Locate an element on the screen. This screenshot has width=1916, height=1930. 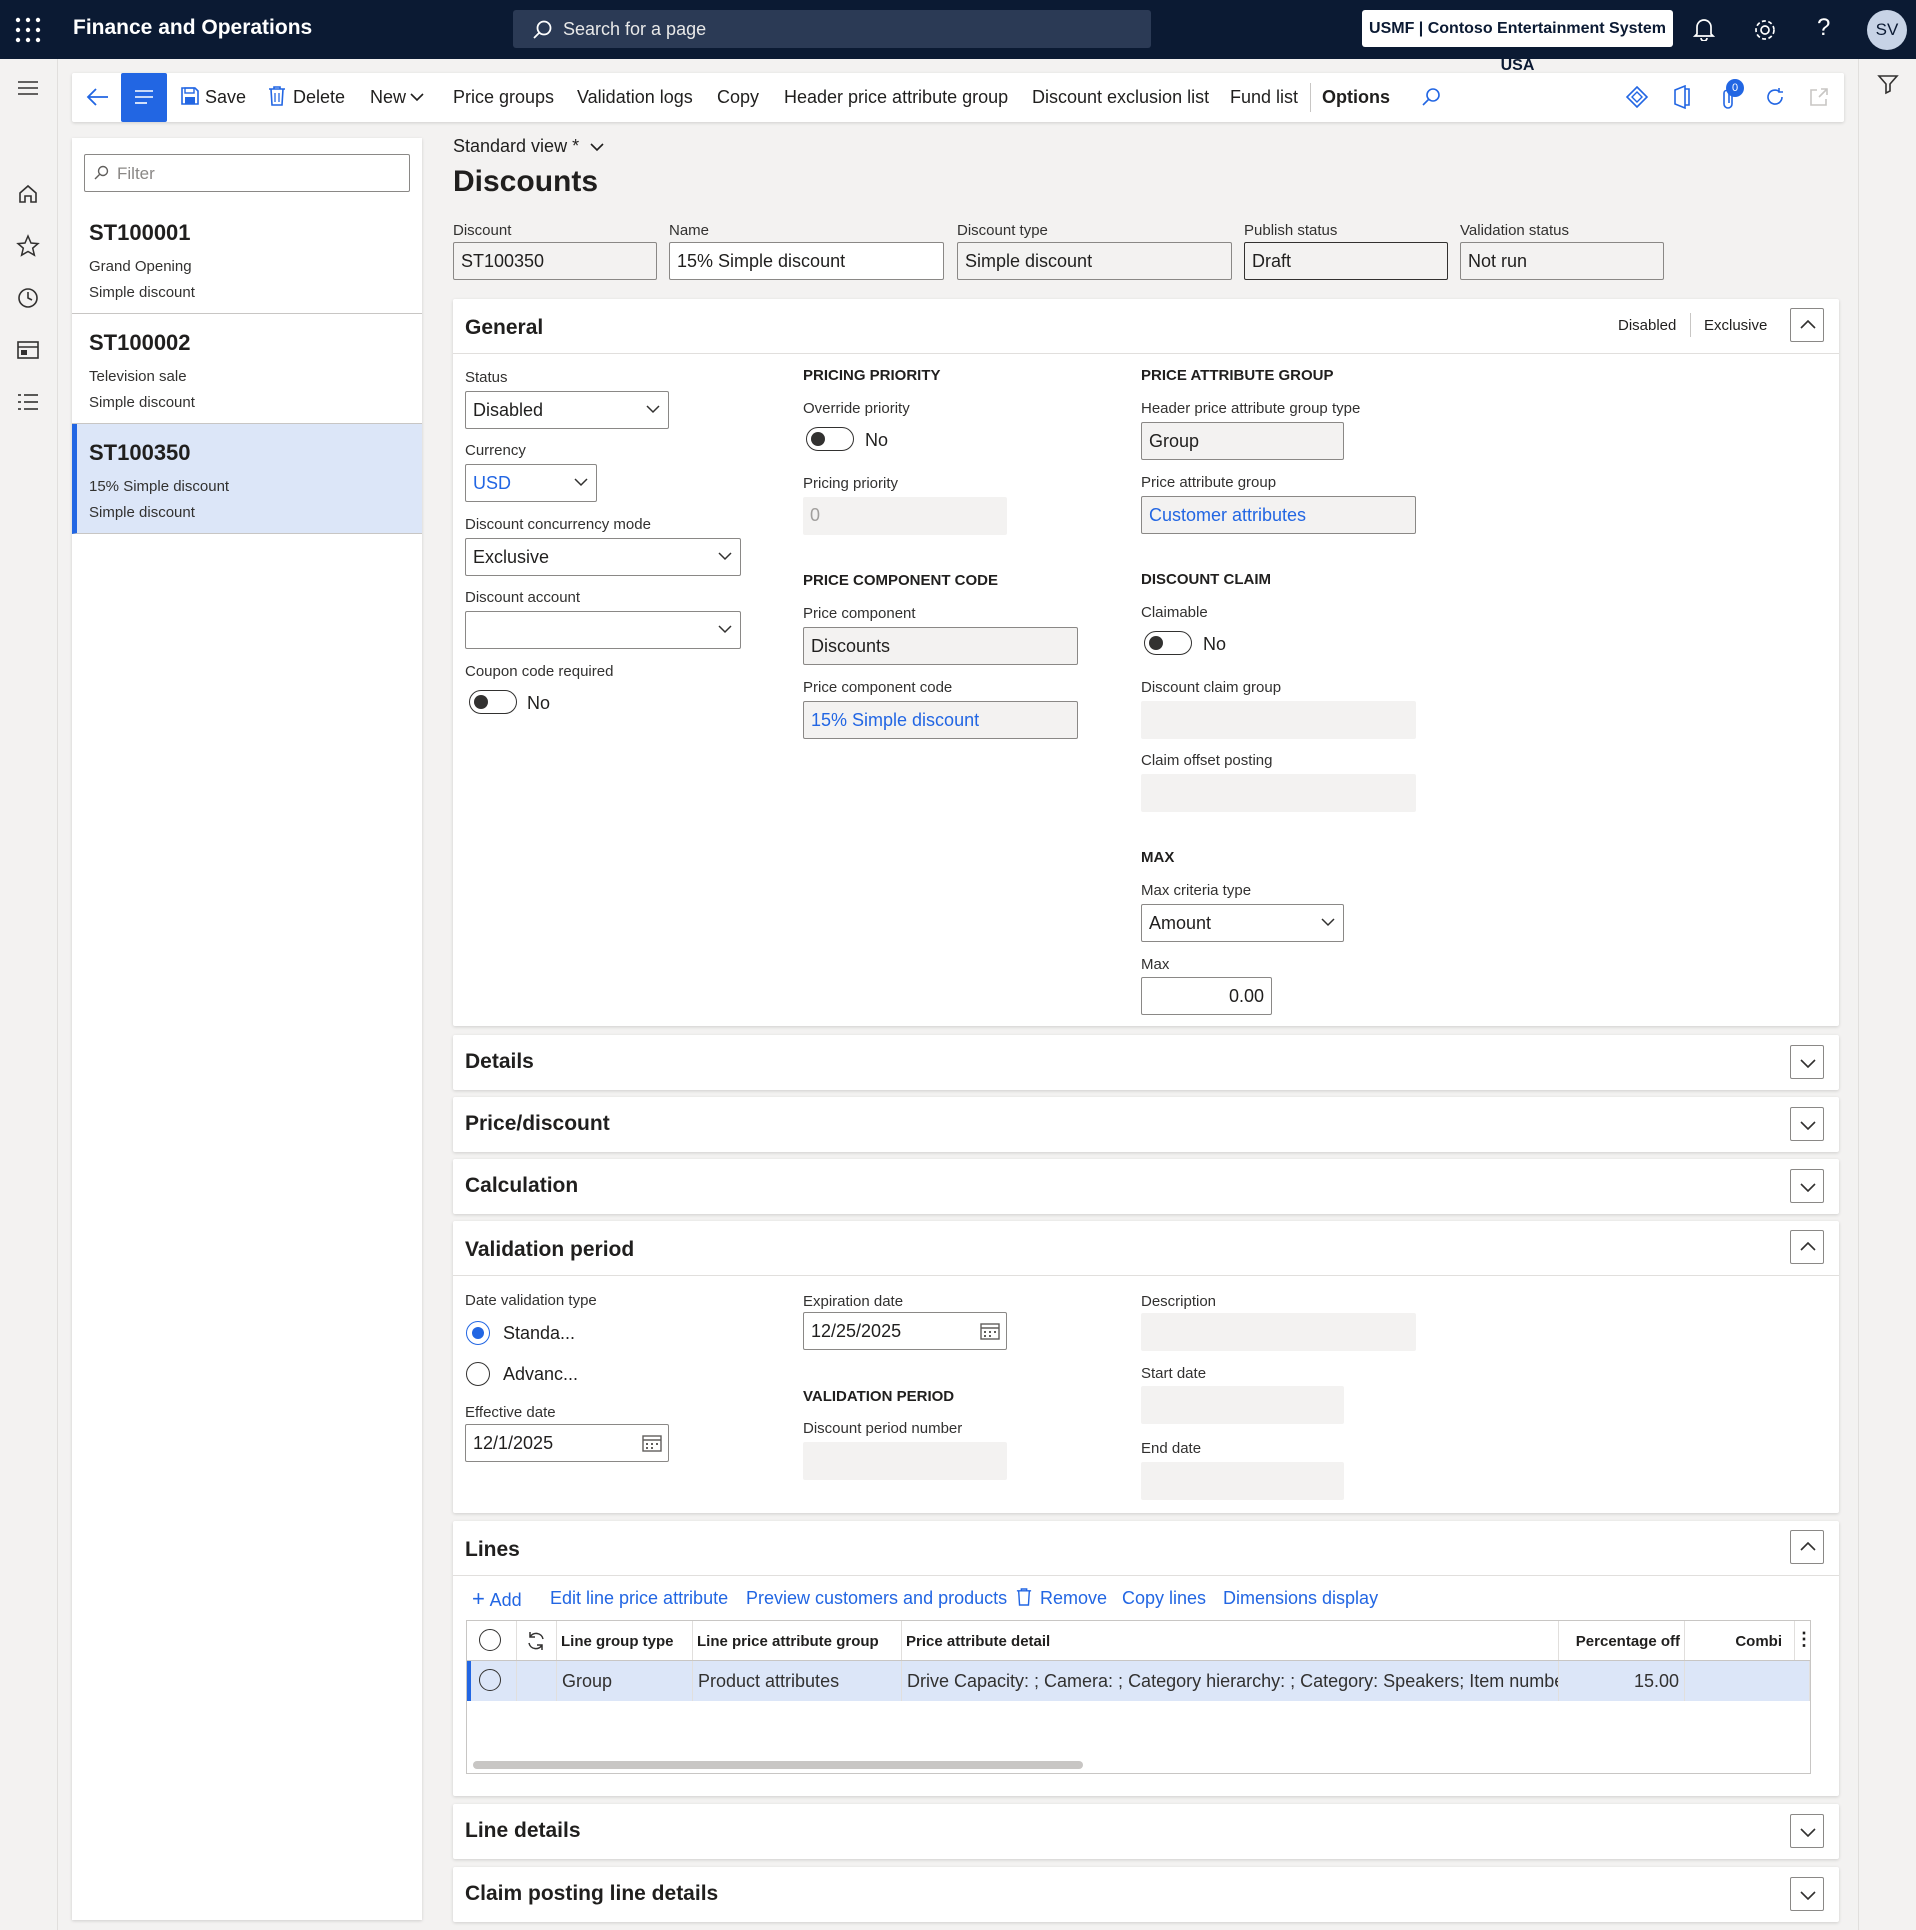
column-header: Combi is located at coordinates (1740, 1641).